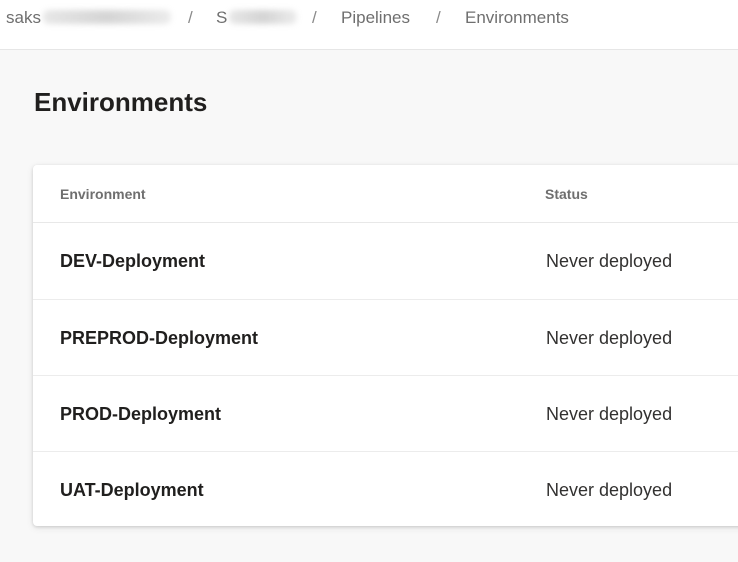 The width and height of the screenshot is (738, 562). I want to click on table-row: UAT-Deployment Never deployed, so click(385, 489).